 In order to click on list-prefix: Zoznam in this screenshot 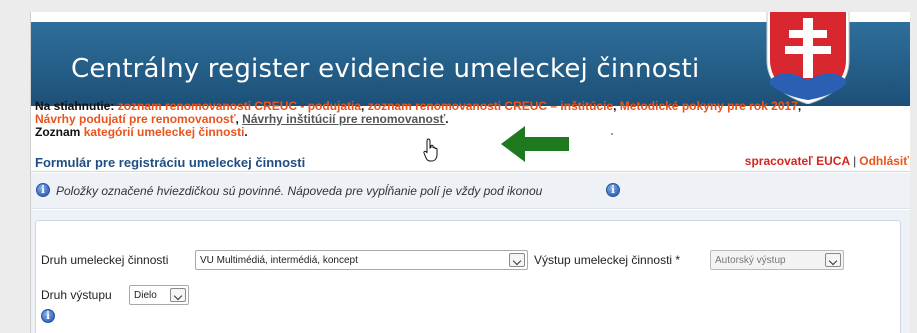, I will do `click(58, 132)`.